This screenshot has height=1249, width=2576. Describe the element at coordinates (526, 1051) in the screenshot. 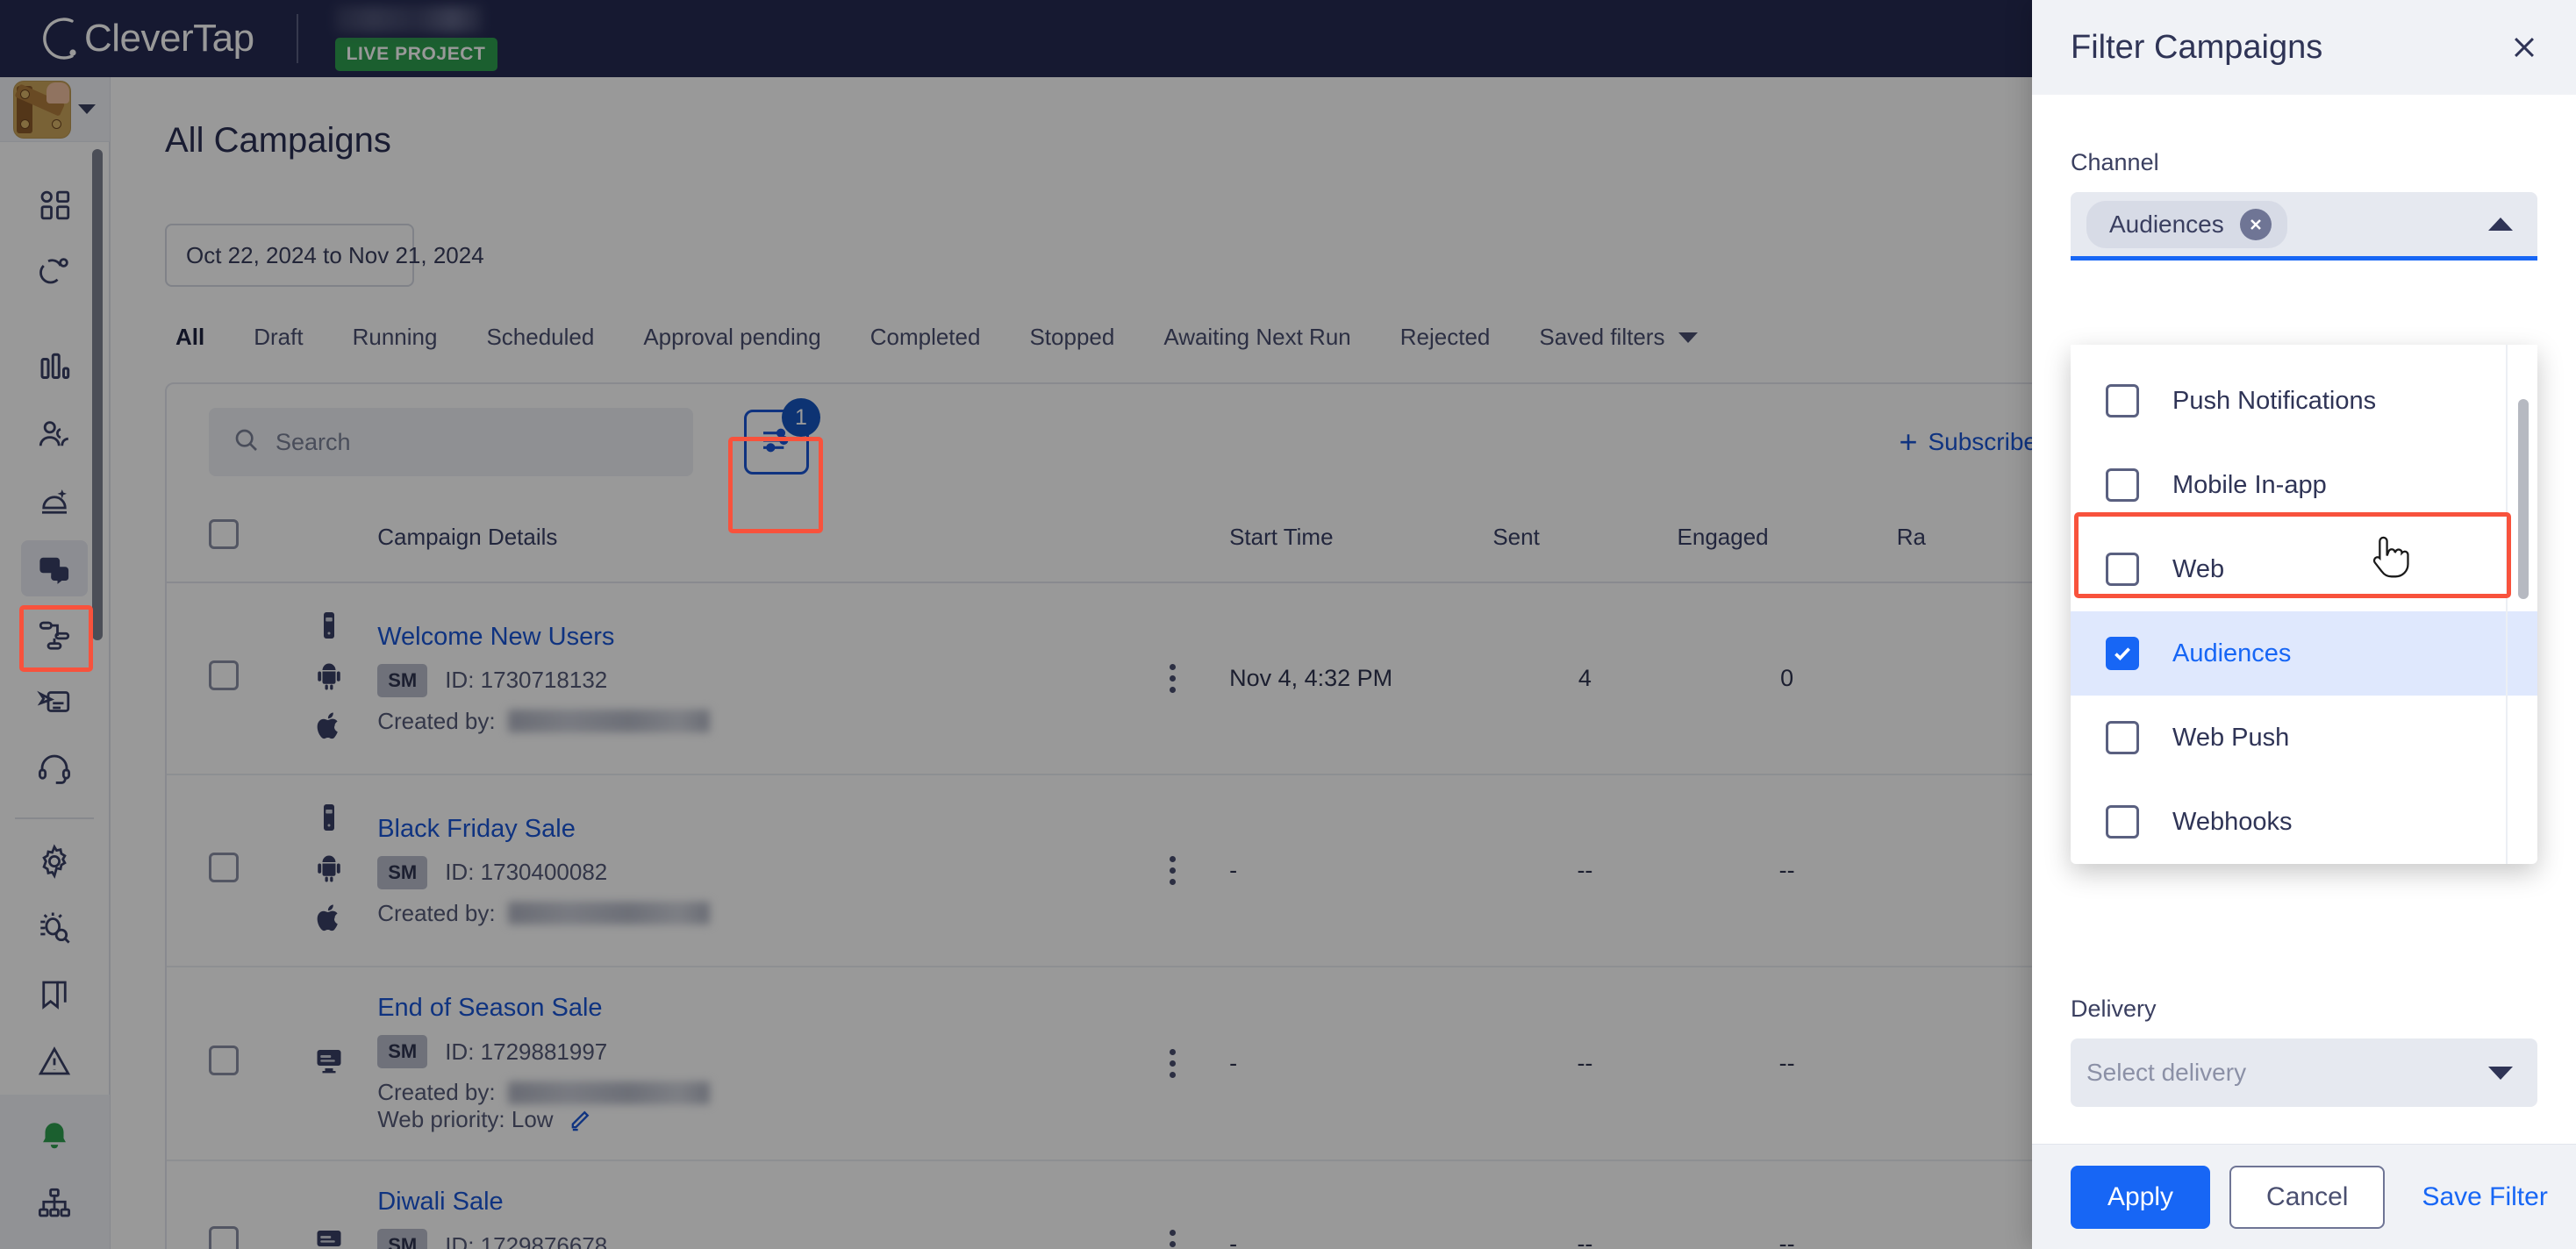

I see `campaign-id: ID: 1729881997` at that location.